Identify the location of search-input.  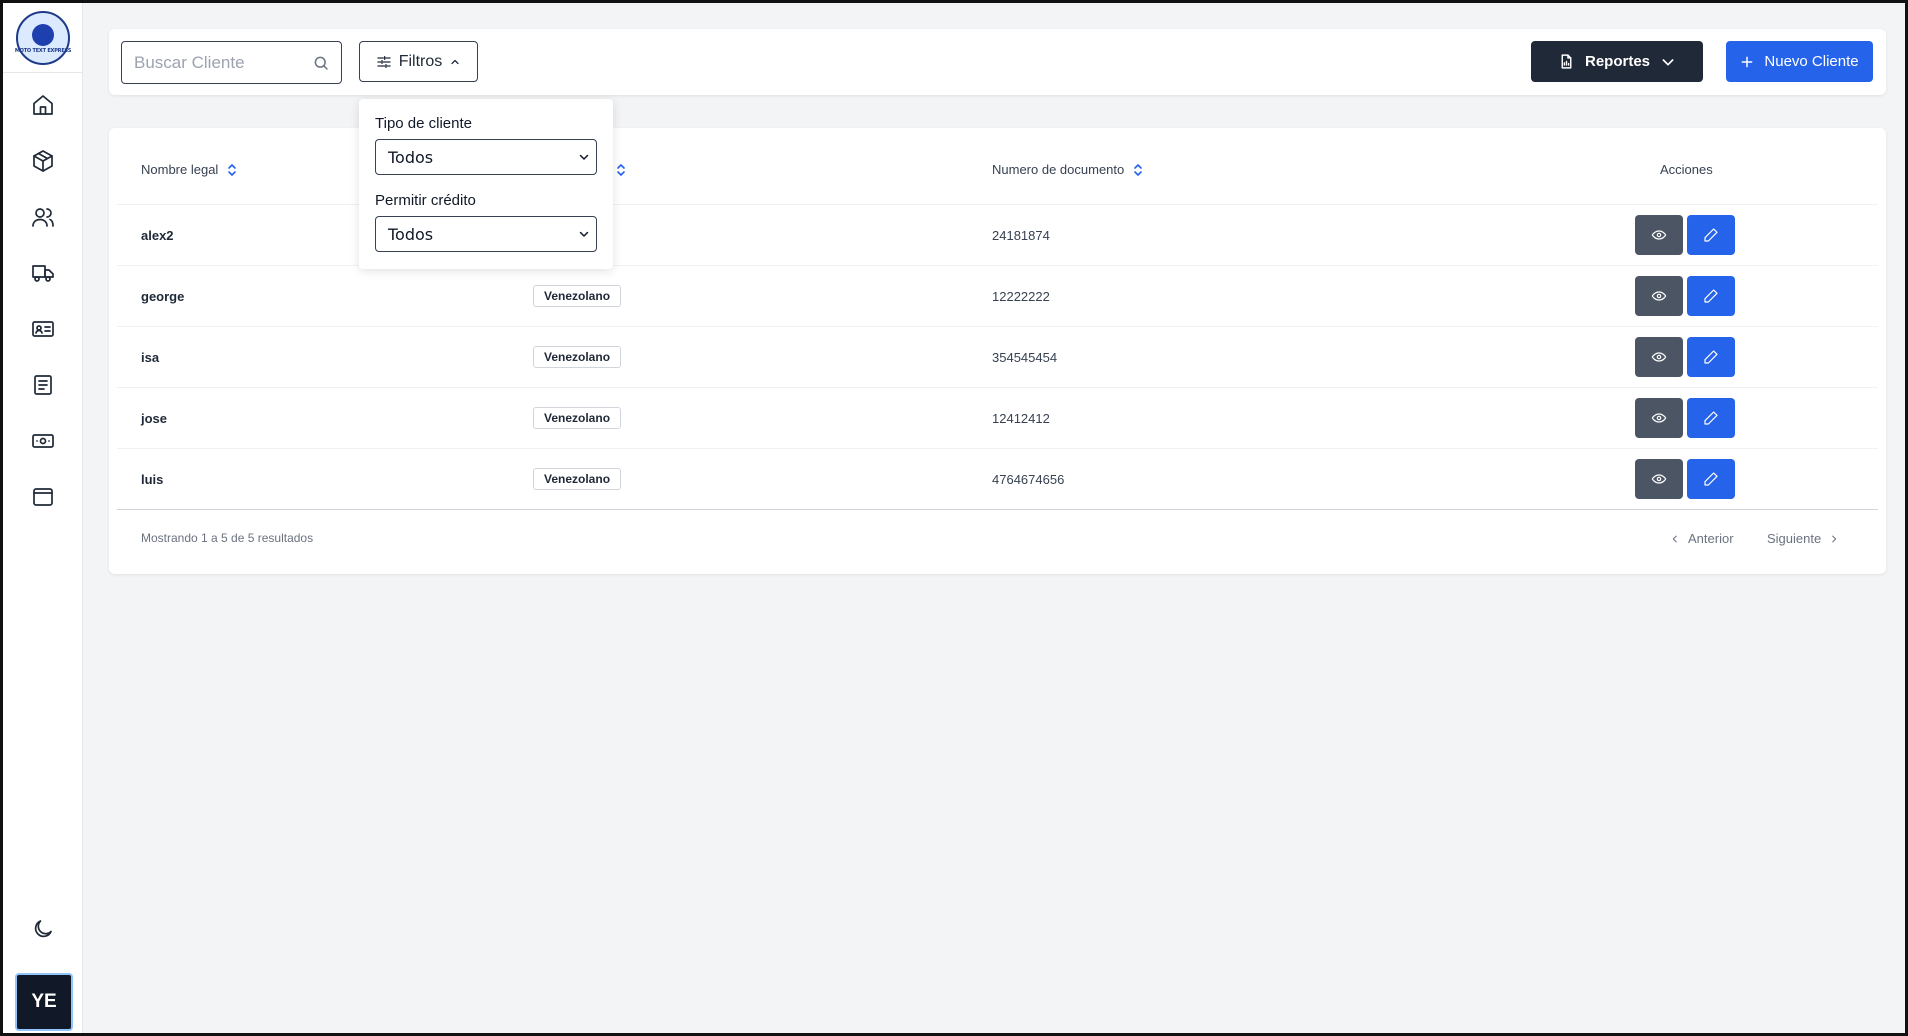
(219, 63).